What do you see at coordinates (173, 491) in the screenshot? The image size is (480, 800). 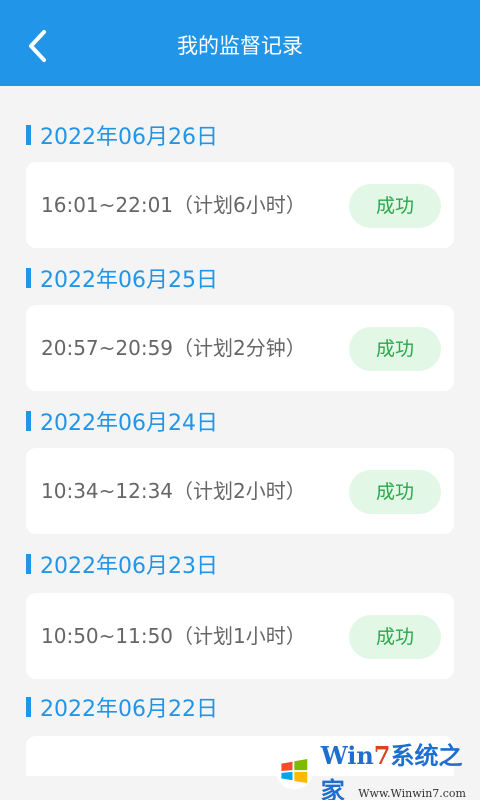 I see `record-time: 10:34~12:34（计划2小时）` at bounding box center [173, 491].